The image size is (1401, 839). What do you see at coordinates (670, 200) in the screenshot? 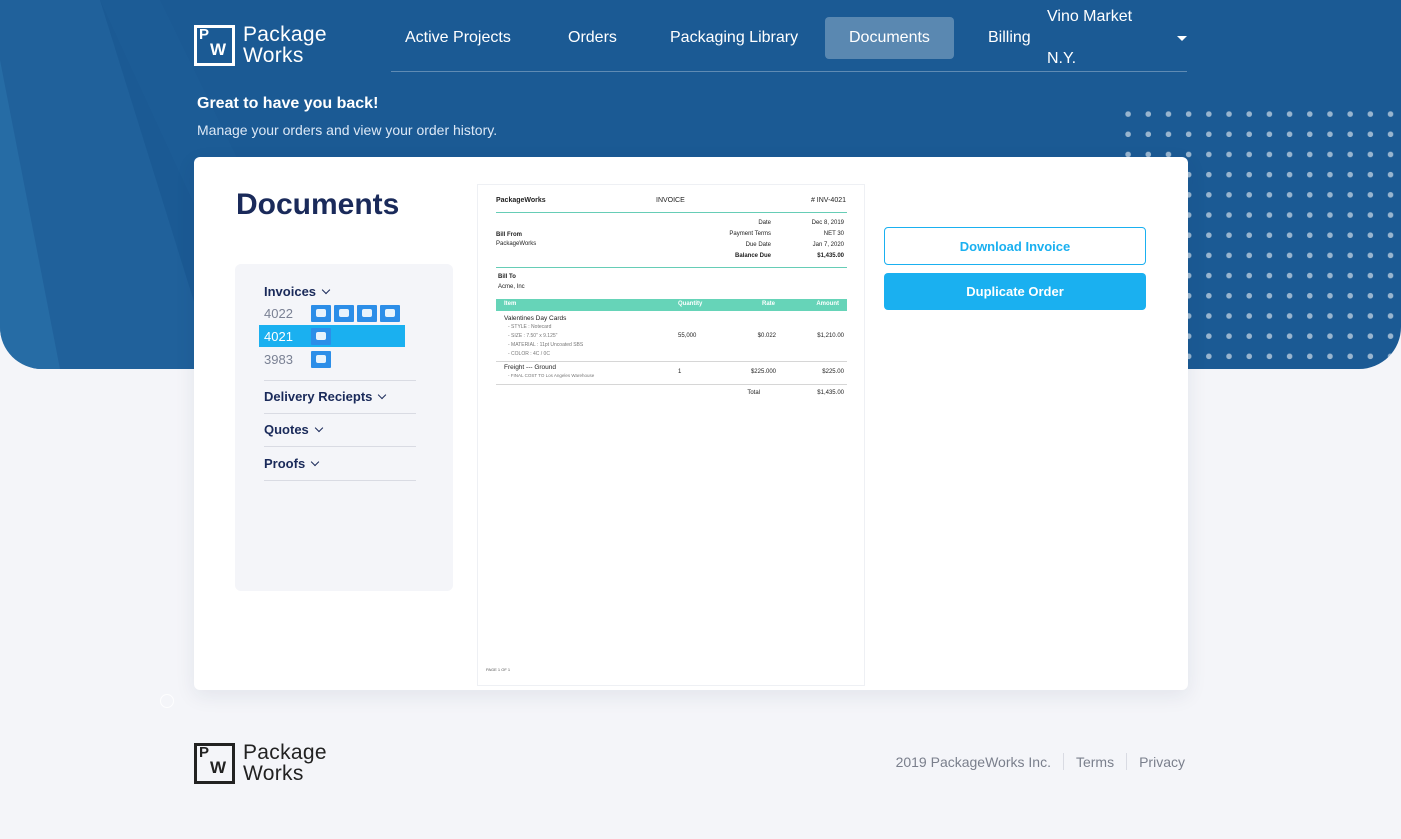
I see `invoice-label: INVOICE` at bounding box center [670, 200].